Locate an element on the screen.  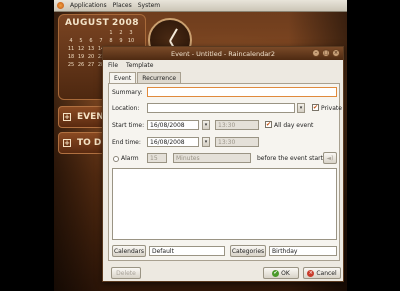
menu-template: Template is located at coordinates (139, 65).